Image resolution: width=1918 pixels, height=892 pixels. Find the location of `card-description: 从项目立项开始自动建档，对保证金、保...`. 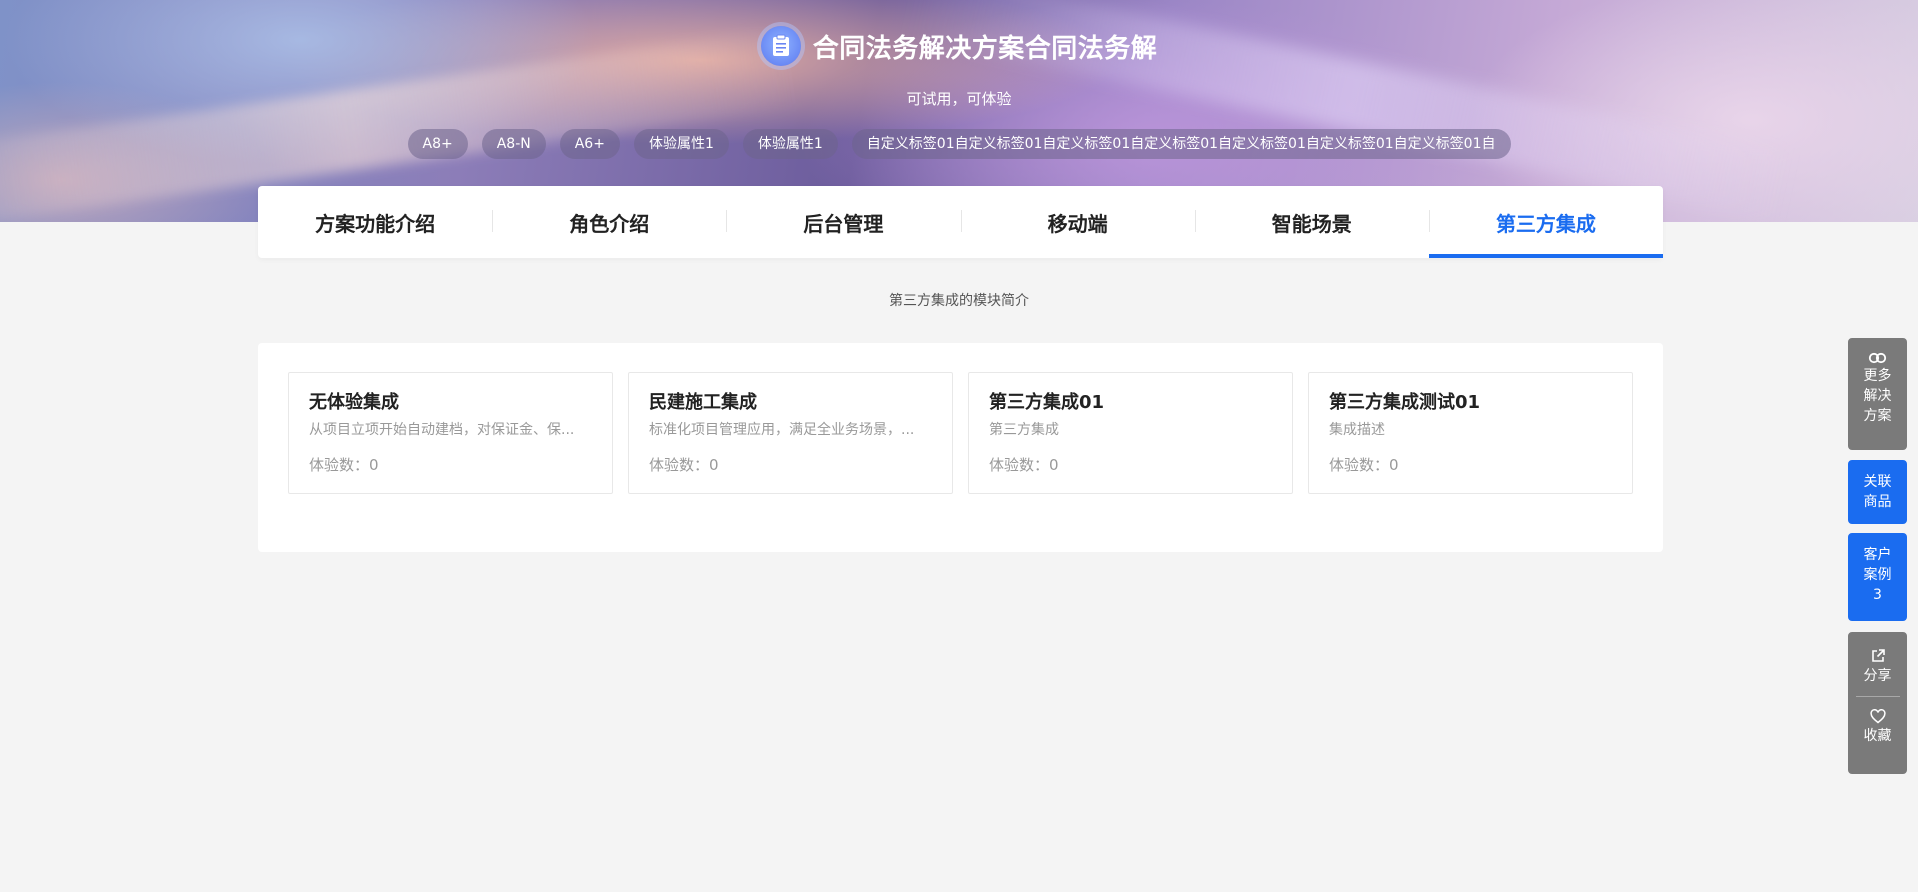

card-description: 从项目立项开始自动建档，对保证金、保... is located at coordinates (442, 430).